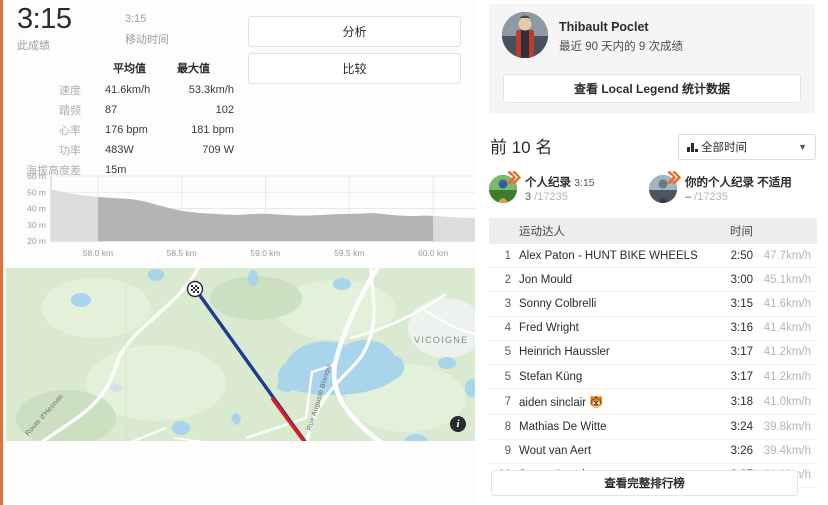 Image resolution: width=828 pixels, height=505 pixels. I want to click on row-athlete: Fred Wright, so click(610, 328).